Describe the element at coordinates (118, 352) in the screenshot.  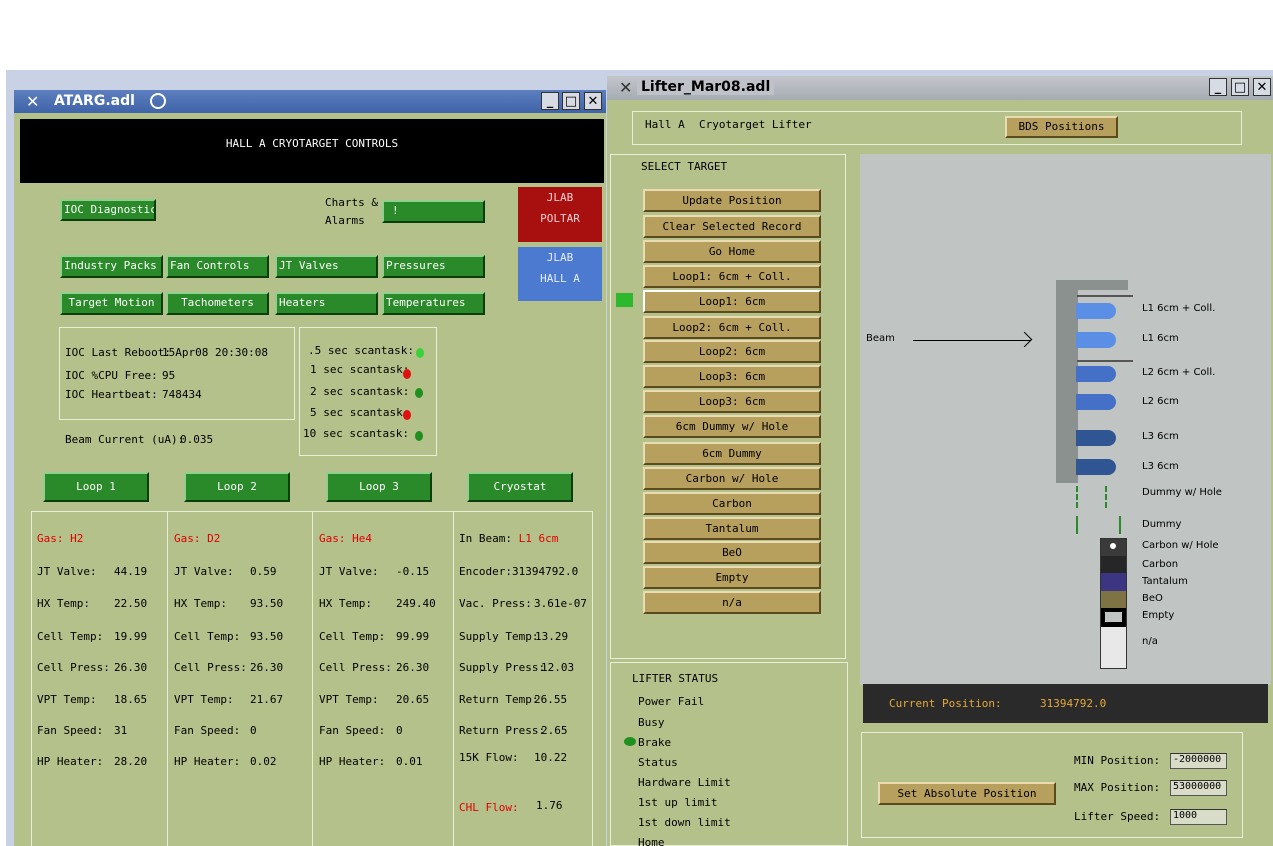
I see `ioc-last-reboot-label: IOC Last Reboot:` at that location.